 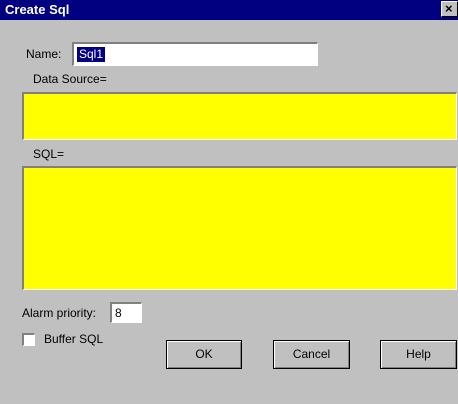 I want to click on name-label: Name:, so click(x=44, y=54).